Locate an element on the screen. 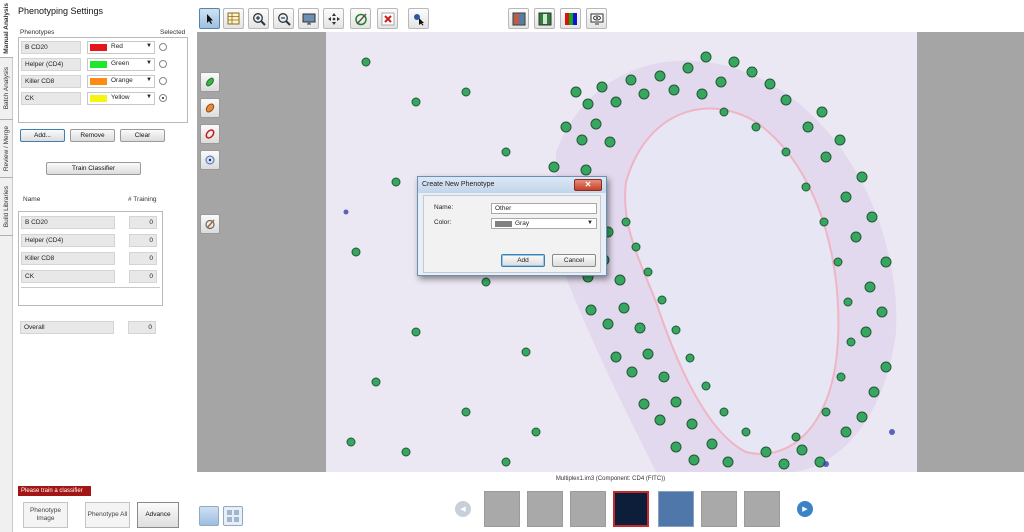  overall-row: Overall 0 is located at coordinates (89, 327).